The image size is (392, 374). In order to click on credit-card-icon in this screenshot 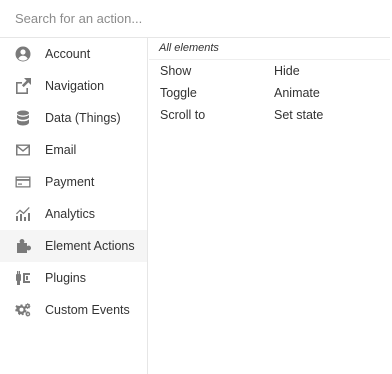, I will do `click(23, 182)`.